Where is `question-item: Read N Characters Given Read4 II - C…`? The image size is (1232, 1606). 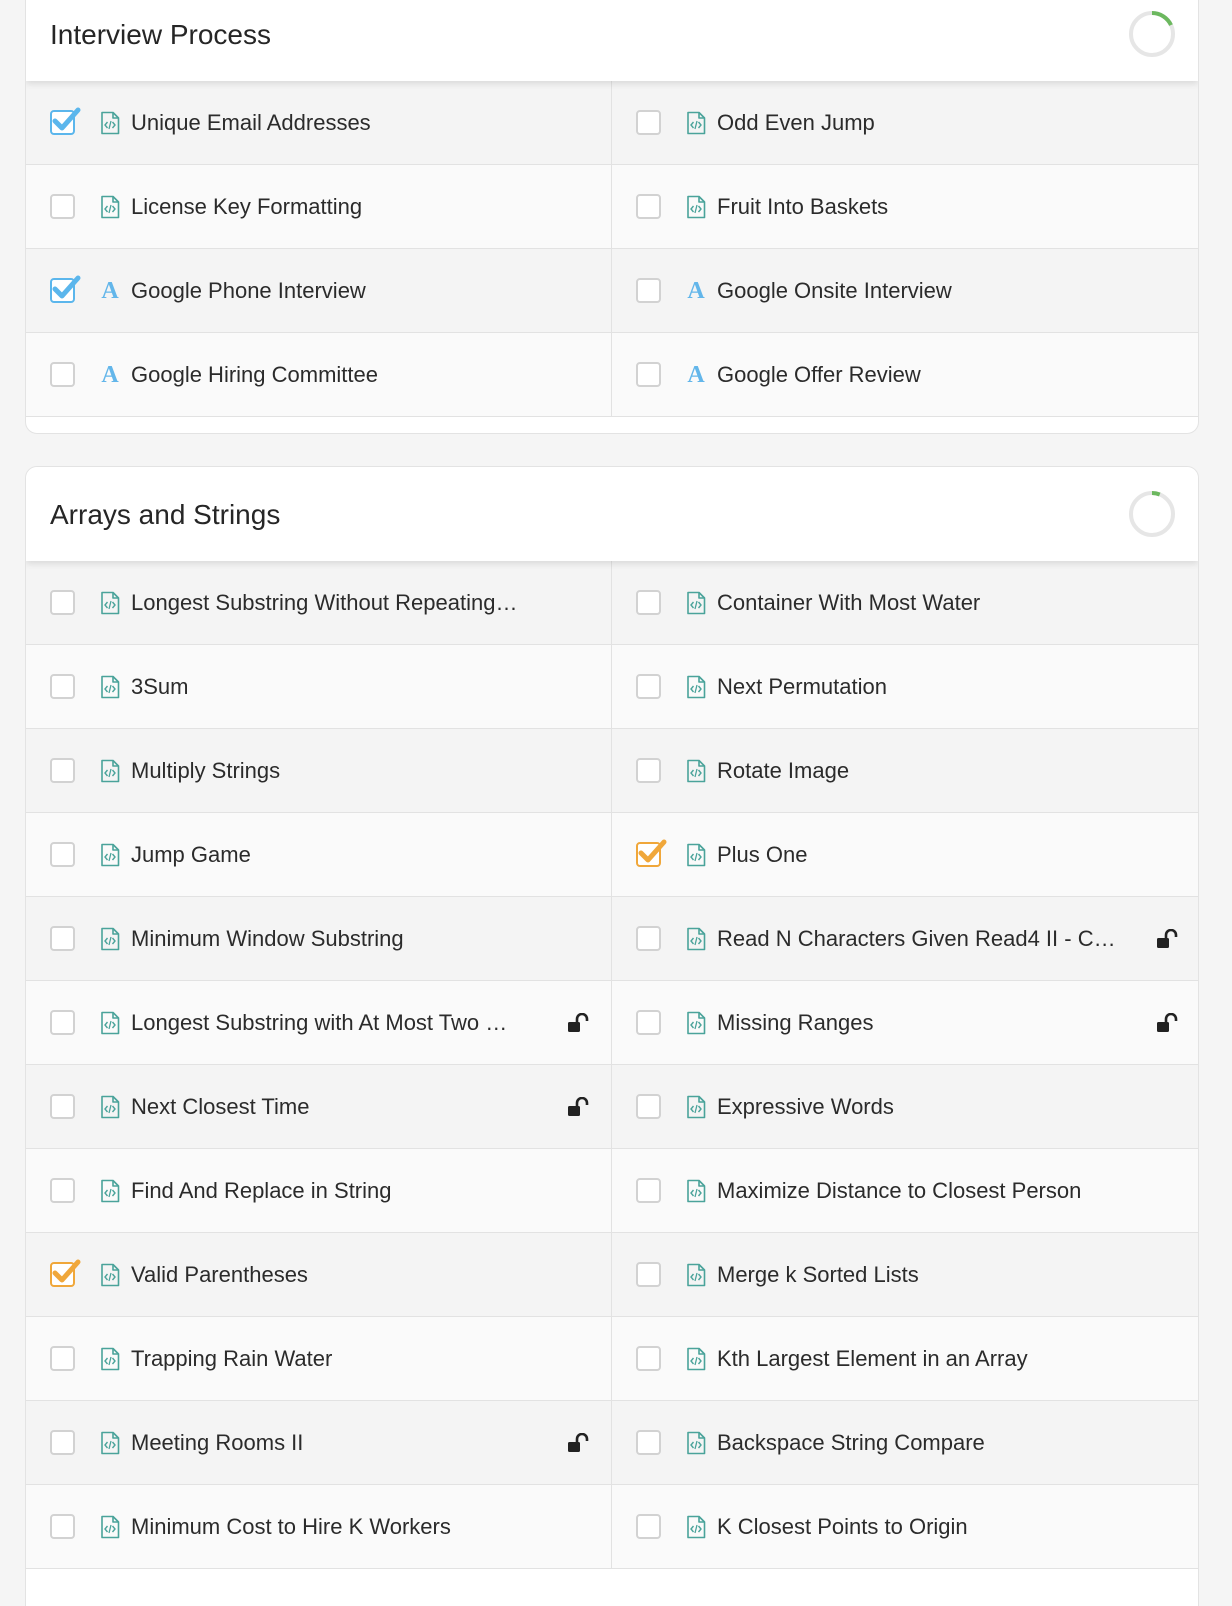 question-item: Read N Characters Given Read4 II - C… is located at coordinates (905, 939).